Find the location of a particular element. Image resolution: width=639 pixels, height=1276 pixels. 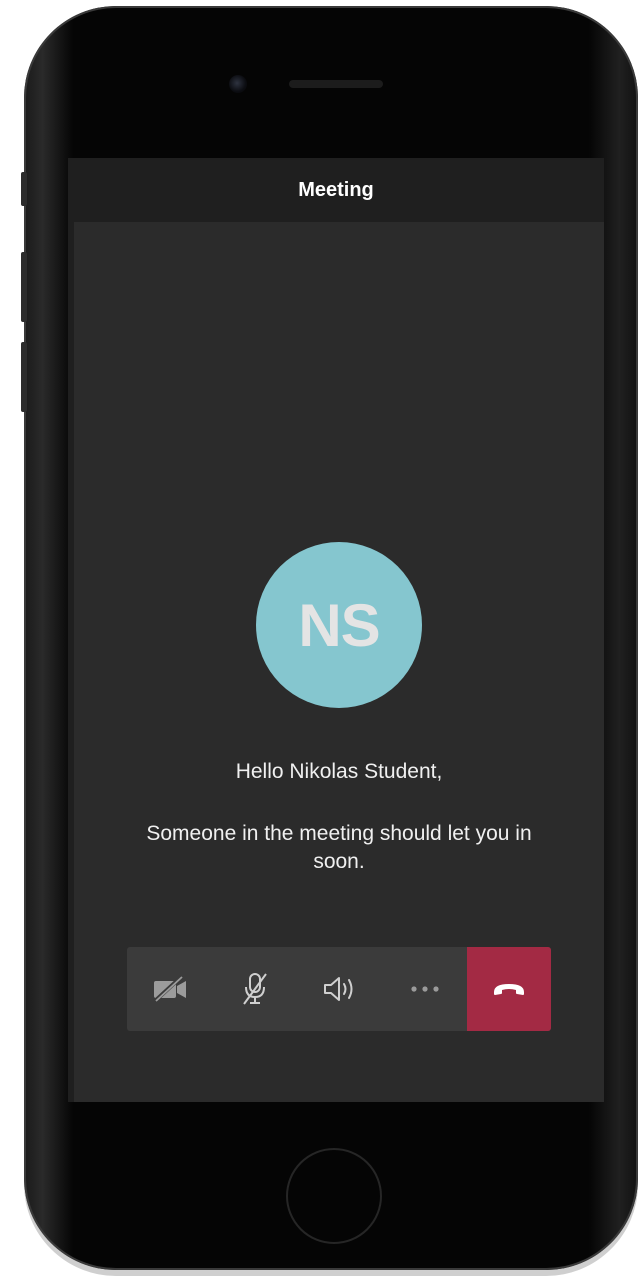

more-options-button is located at coordinates (424, 989).